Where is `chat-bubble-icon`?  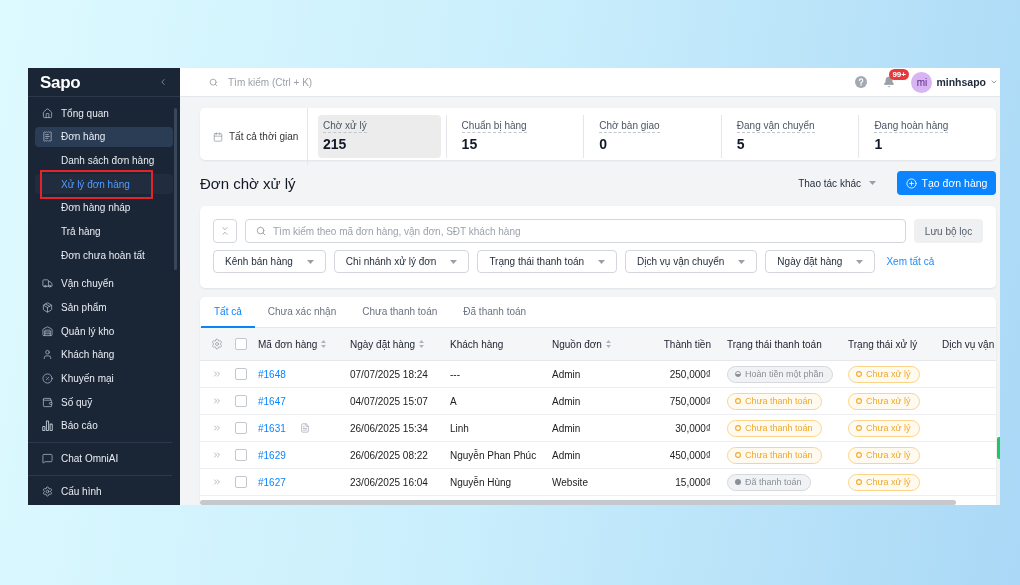 chat-bubble-icon is located at coordinates (47, 459).